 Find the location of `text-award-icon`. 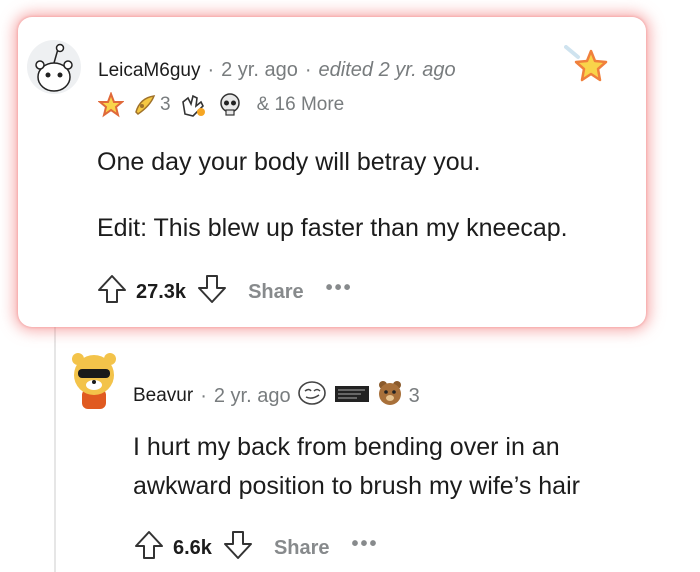

text-award-icon is located at coordinates (351, 396).